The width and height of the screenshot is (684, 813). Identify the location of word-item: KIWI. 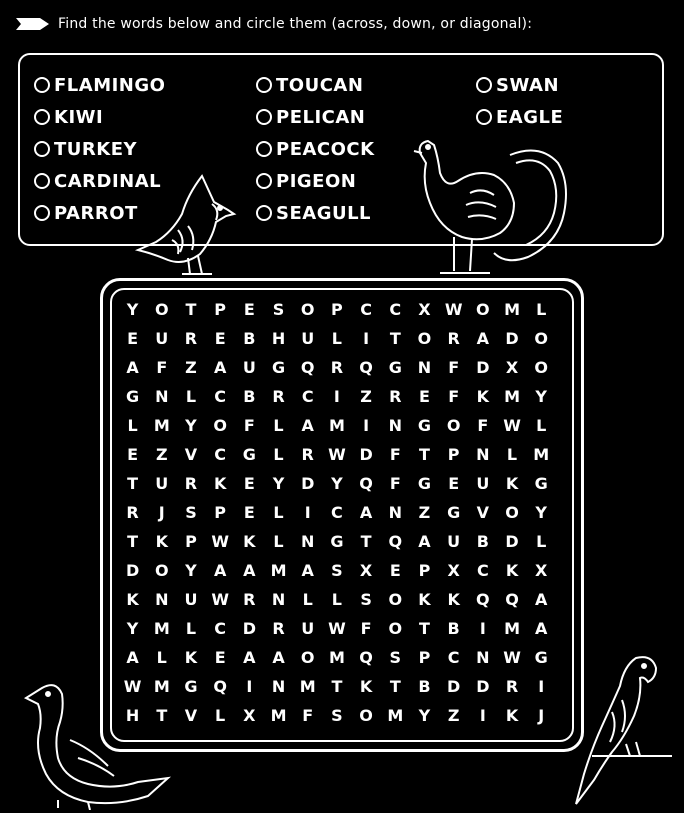
(68, 117).